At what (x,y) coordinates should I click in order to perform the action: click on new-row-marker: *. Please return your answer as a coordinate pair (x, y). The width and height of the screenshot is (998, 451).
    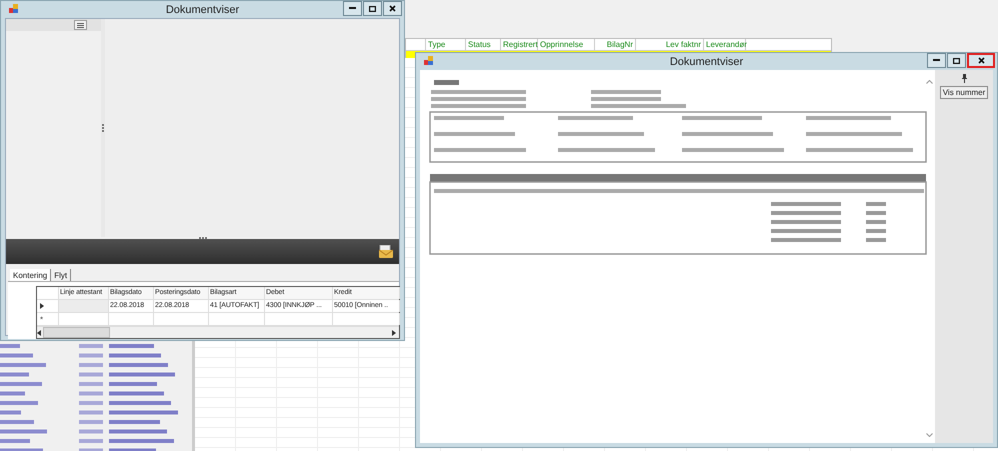
    Looking at the image, I should click on (42, 319).